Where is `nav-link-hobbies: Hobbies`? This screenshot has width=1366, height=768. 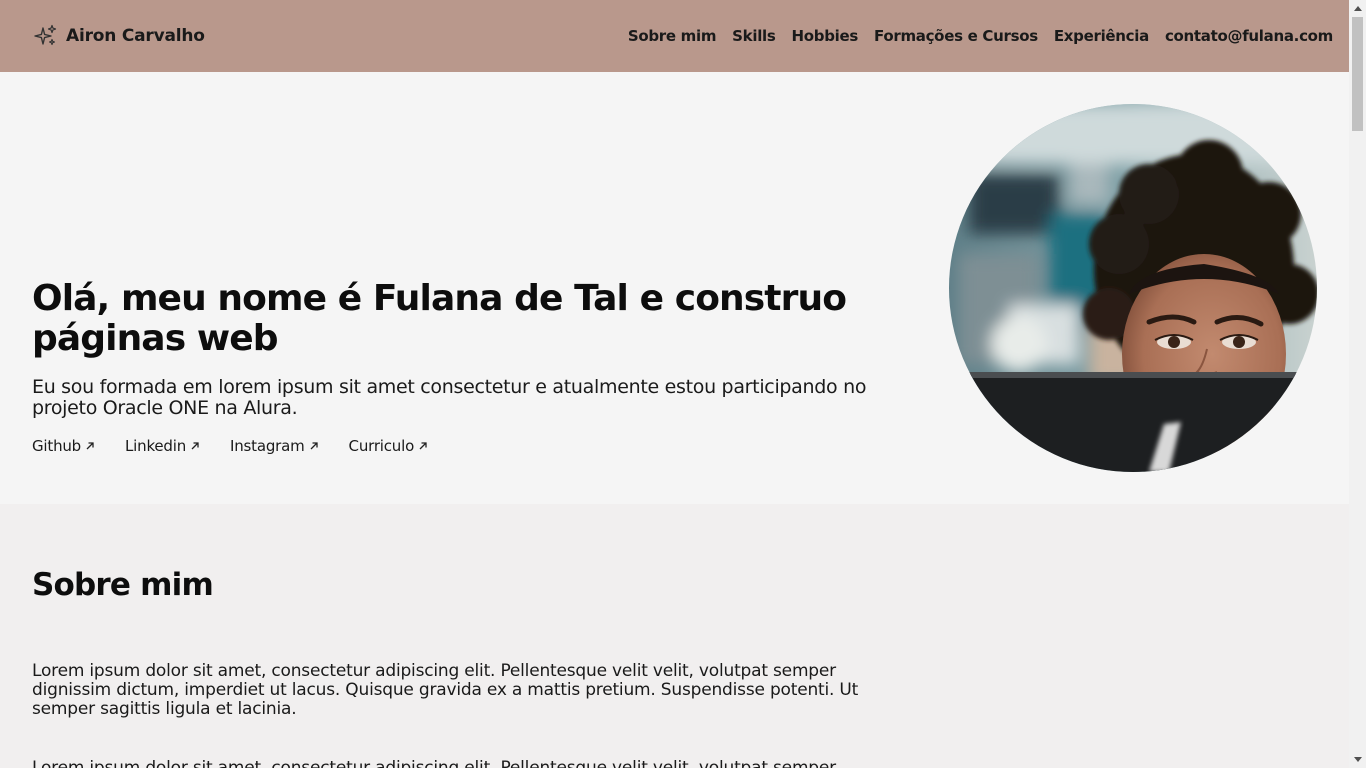
nav-link-hobbies: Hobbies is located at coordinates (825, 36).